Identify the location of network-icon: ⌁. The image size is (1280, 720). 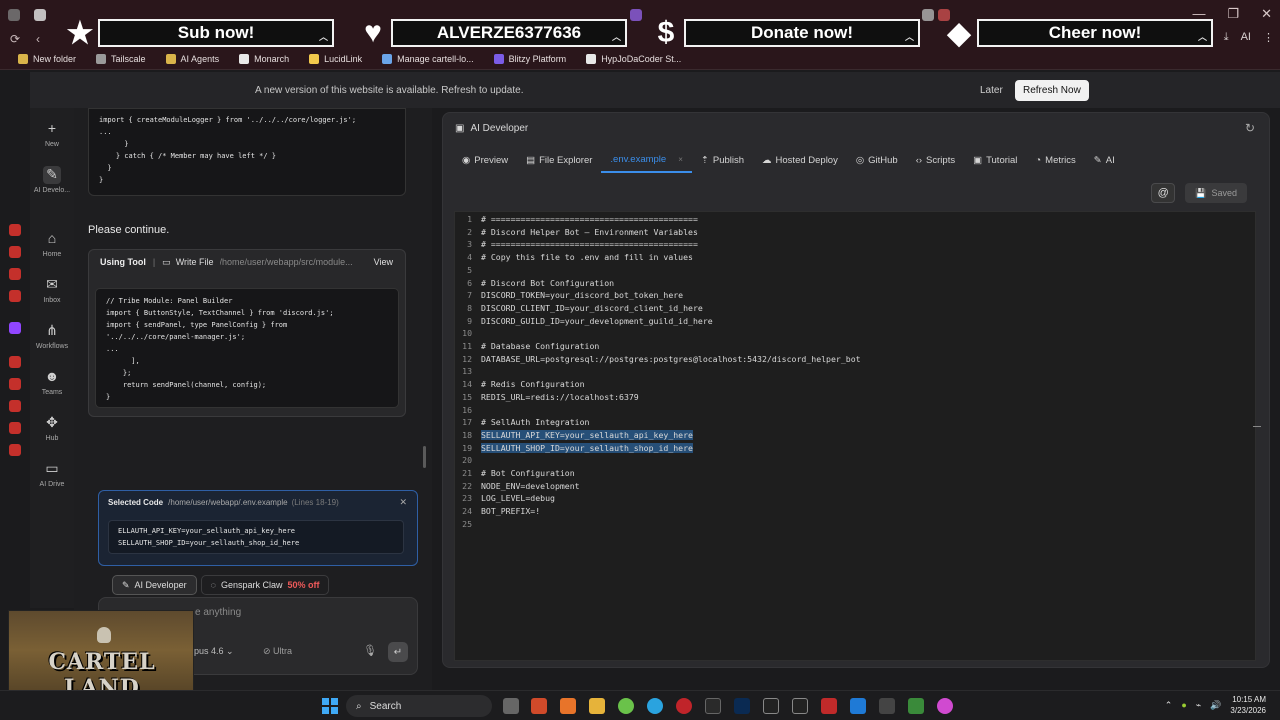
(1198, 705).